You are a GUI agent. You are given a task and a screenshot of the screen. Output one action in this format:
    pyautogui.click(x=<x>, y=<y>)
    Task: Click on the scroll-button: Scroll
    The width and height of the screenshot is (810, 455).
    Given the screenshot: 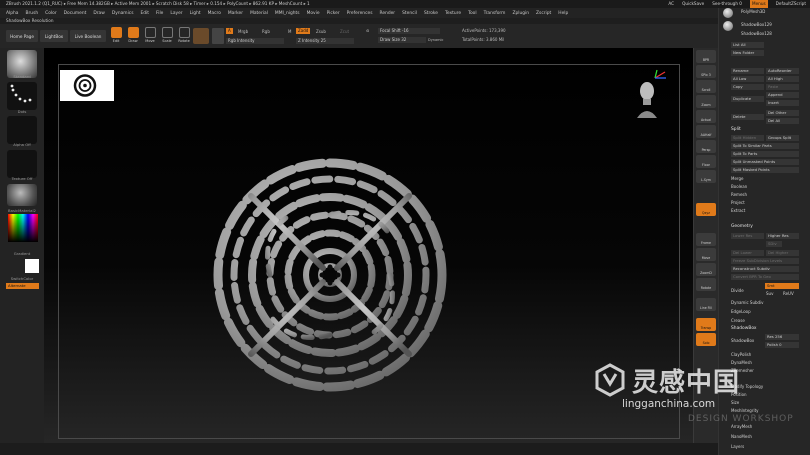 What is the action you would take?
    pyautogui.click(x=706, y=86)
    